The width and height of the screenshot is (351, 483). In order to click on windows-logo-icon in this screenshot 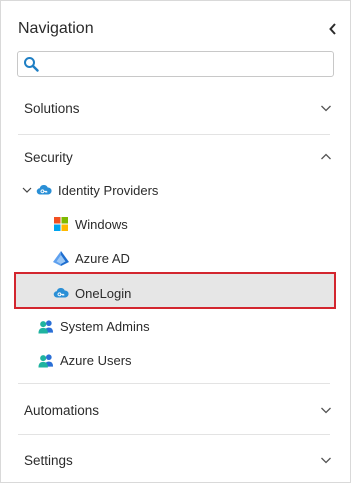, I will do `click(61, 224)`.